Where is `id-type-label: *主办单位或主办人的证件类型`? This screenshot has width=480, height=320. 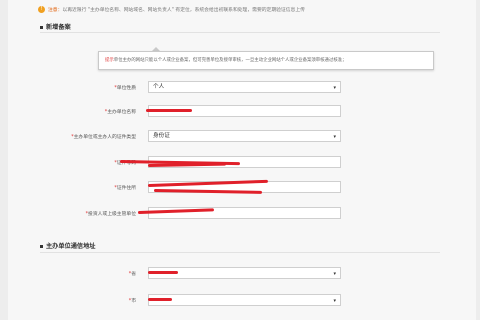
id-type-label: *主办单位或主办人的证件类型 is located at coordinates (103, 137).